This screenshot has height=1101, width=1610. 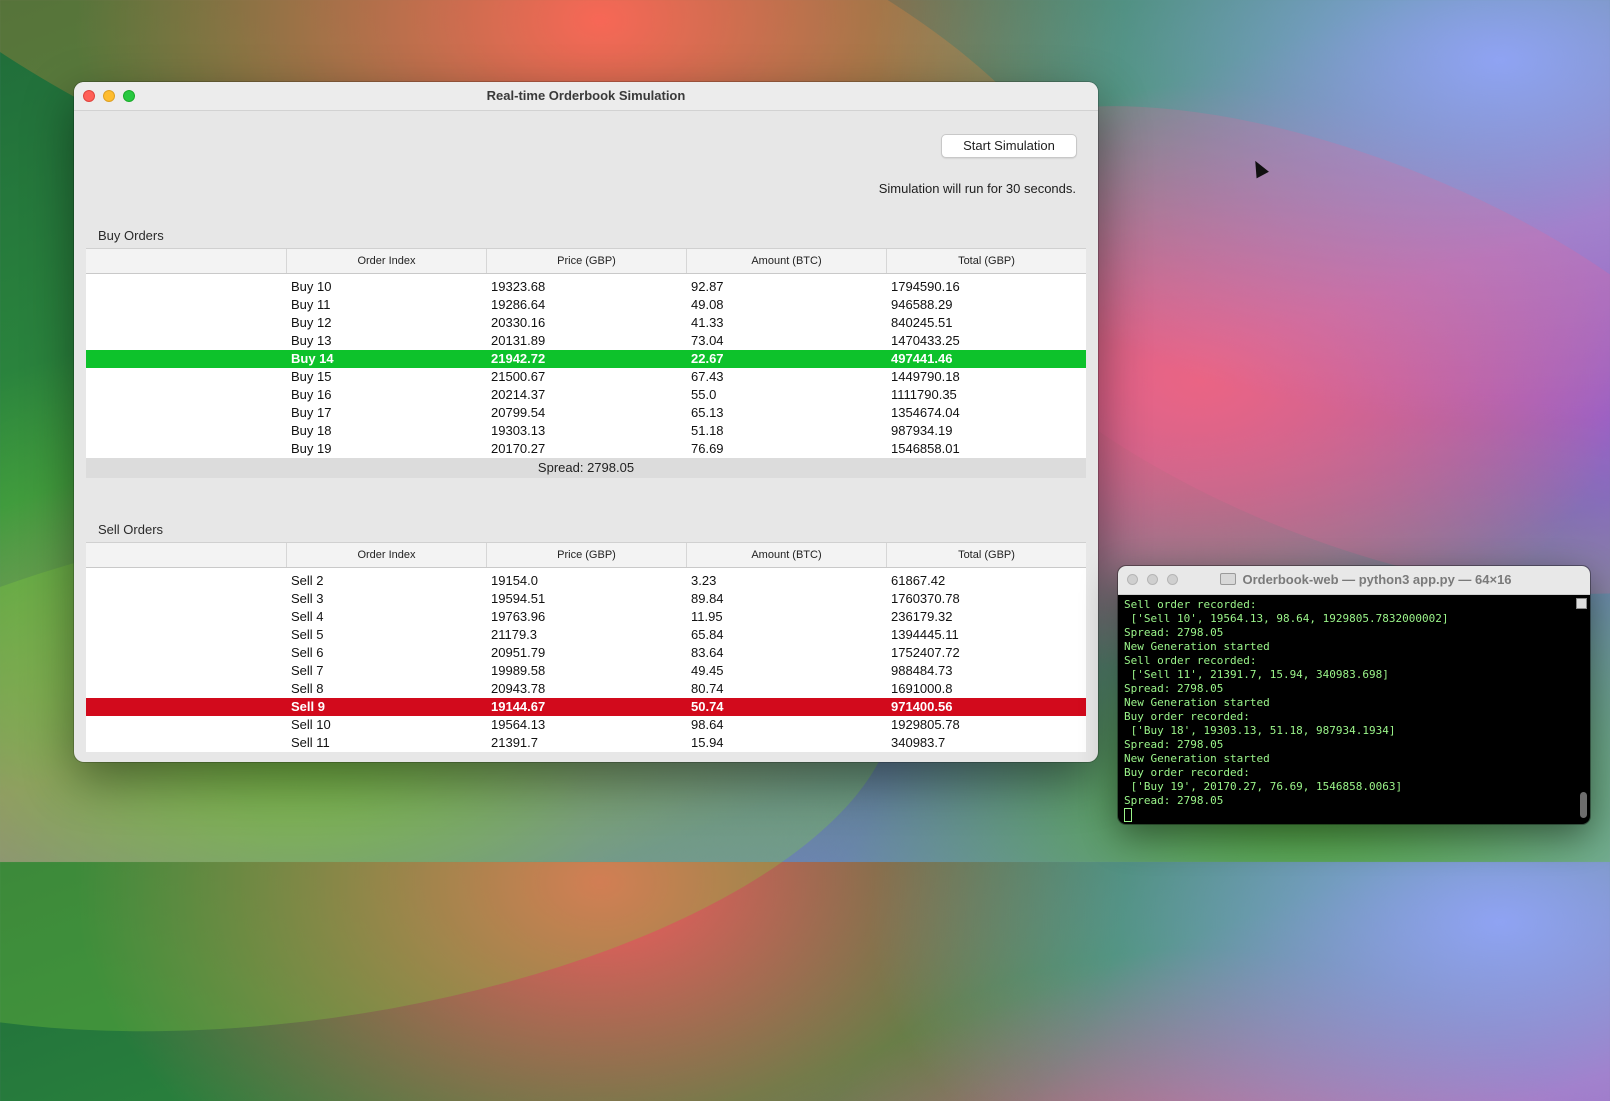 What do you see at coordinates (707, 340) in the screenshot?
I see `amount-cell: 73.04` at bounding box center [707, 340].